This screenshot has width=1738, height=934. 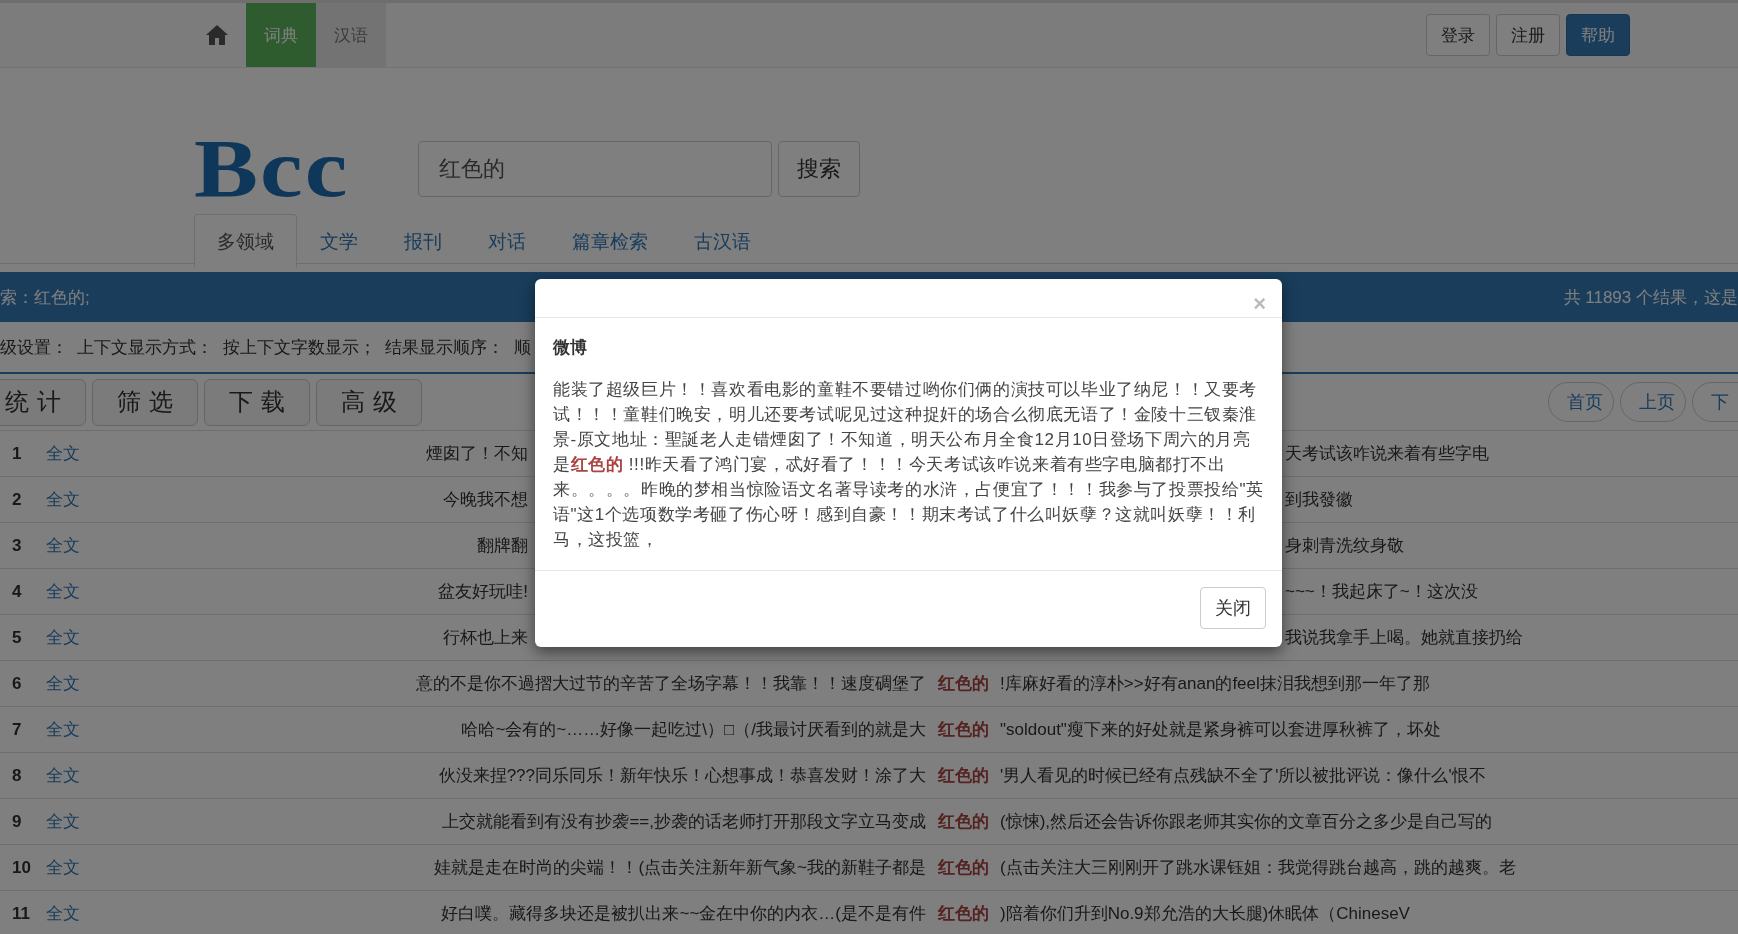 I want to click on dialog-text: 能装了超级巨片！！喜欢看电影的童鞋不要错过哟你们俩的演技可以毕业了纳尼！！又要考试！！！童鞋们晚安，明儿还要考试呢见过这种捉奸的场合么彻底无语了！金陵十三钗秦淮景-原文地址：聖誕老人走错煙囱了！不知道，明天公布月全食12月10日登场下周六的月亮是红色的 !!!昨天看了鸿门宴，忒好看了！！！今天考试该咋说来着有些字电脑都打不出来。。。。昨晚的梦相当惊险语文名著导读考的水浒，占便宜了！！！我参与了投票投给"英语"这1个选项数学考砸了伤心呀！感到自豪！！期末考试了什么叫妖孽？这就叫妖孽！！利马，这投篮，, so click(x=908, y=465).